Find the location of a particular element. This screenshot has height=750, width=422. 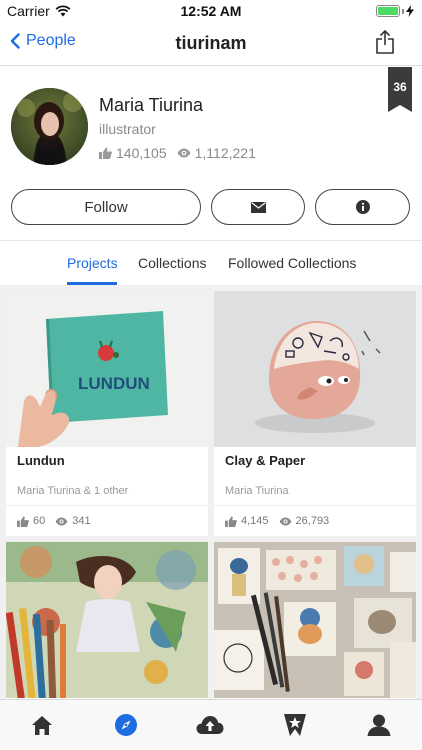

featured-icon is located at coordinates (295, 725).